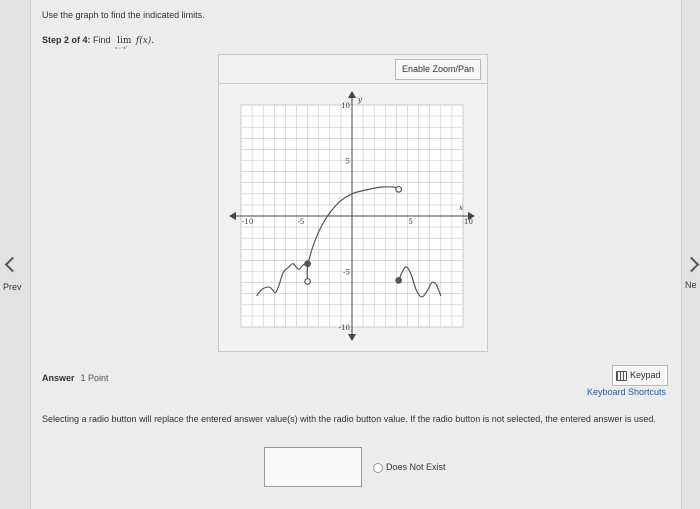 This screenshot has width=700, height=509. What do you see at coordinates (691, 264) in the screenshot?
I see `chevron-right-icon` at bounding box center [691, 264].